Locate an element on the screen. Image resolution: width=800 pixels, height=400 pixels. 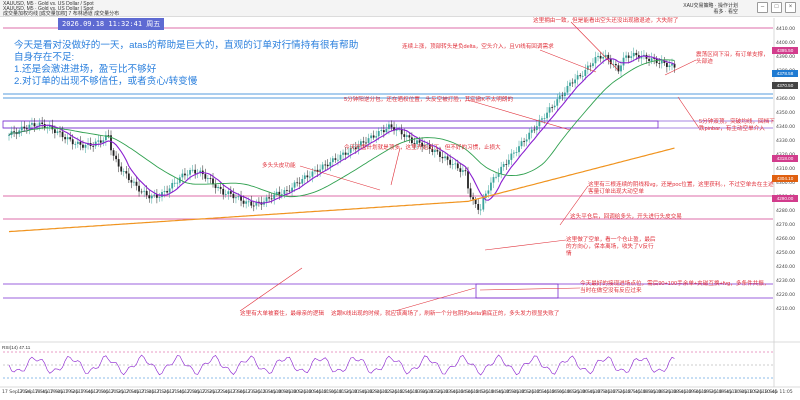
price-tick-label: 4300.00 is located at coordinates (785, 183).